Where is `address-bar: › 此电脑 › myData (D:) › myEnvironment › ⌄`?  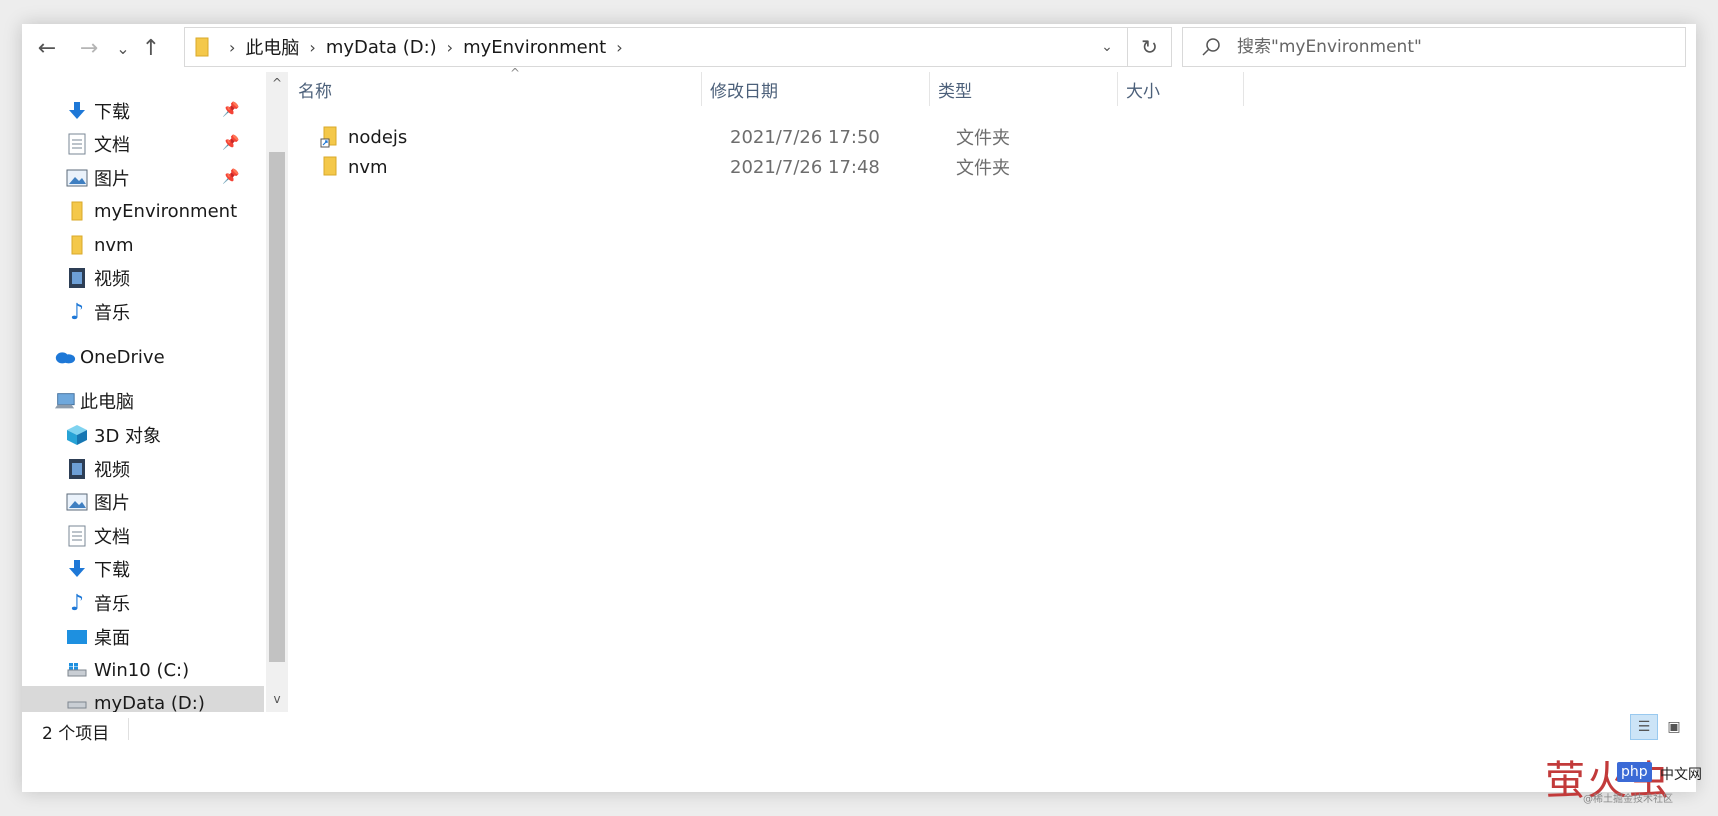 address-bar: › 此电脑 › myData (D:) › myEnvironment › ⌄ is located at coordinates (656, 47).